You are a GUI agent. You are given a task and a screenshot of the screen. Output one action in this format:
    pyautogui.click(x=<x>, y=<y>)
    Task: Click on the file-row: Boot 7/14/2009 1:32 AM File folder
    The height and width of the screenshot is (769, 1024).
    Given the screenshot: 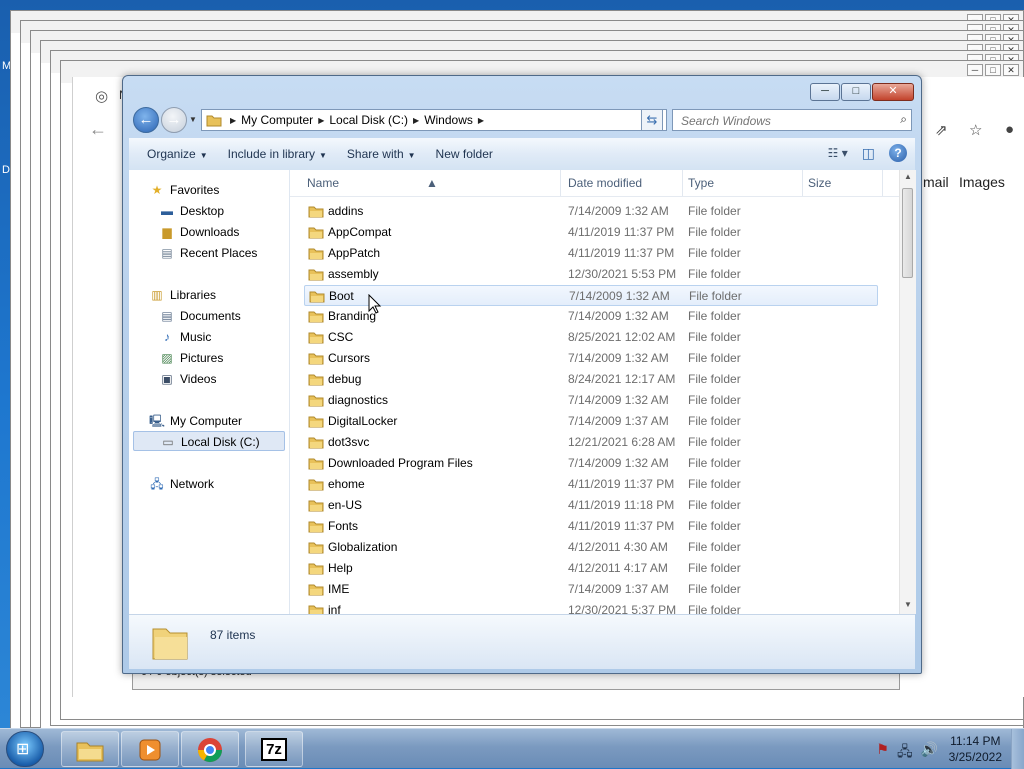 What is the action you would take?
    pyautogui.click(x=591, y=295)
    